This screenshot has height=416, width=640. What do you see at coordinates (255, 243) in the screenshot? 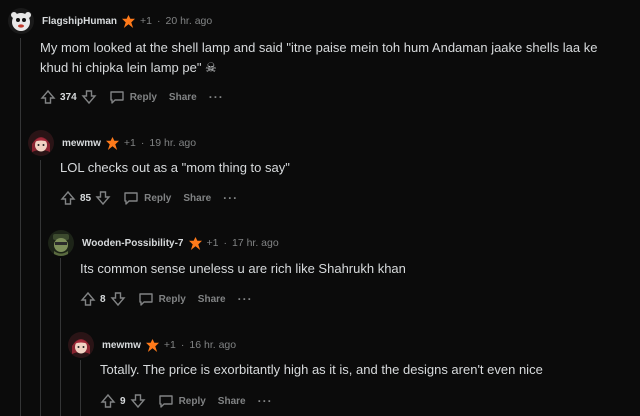
I see `timestamp: 17 hr. ago` at bounding box center [255, 243].